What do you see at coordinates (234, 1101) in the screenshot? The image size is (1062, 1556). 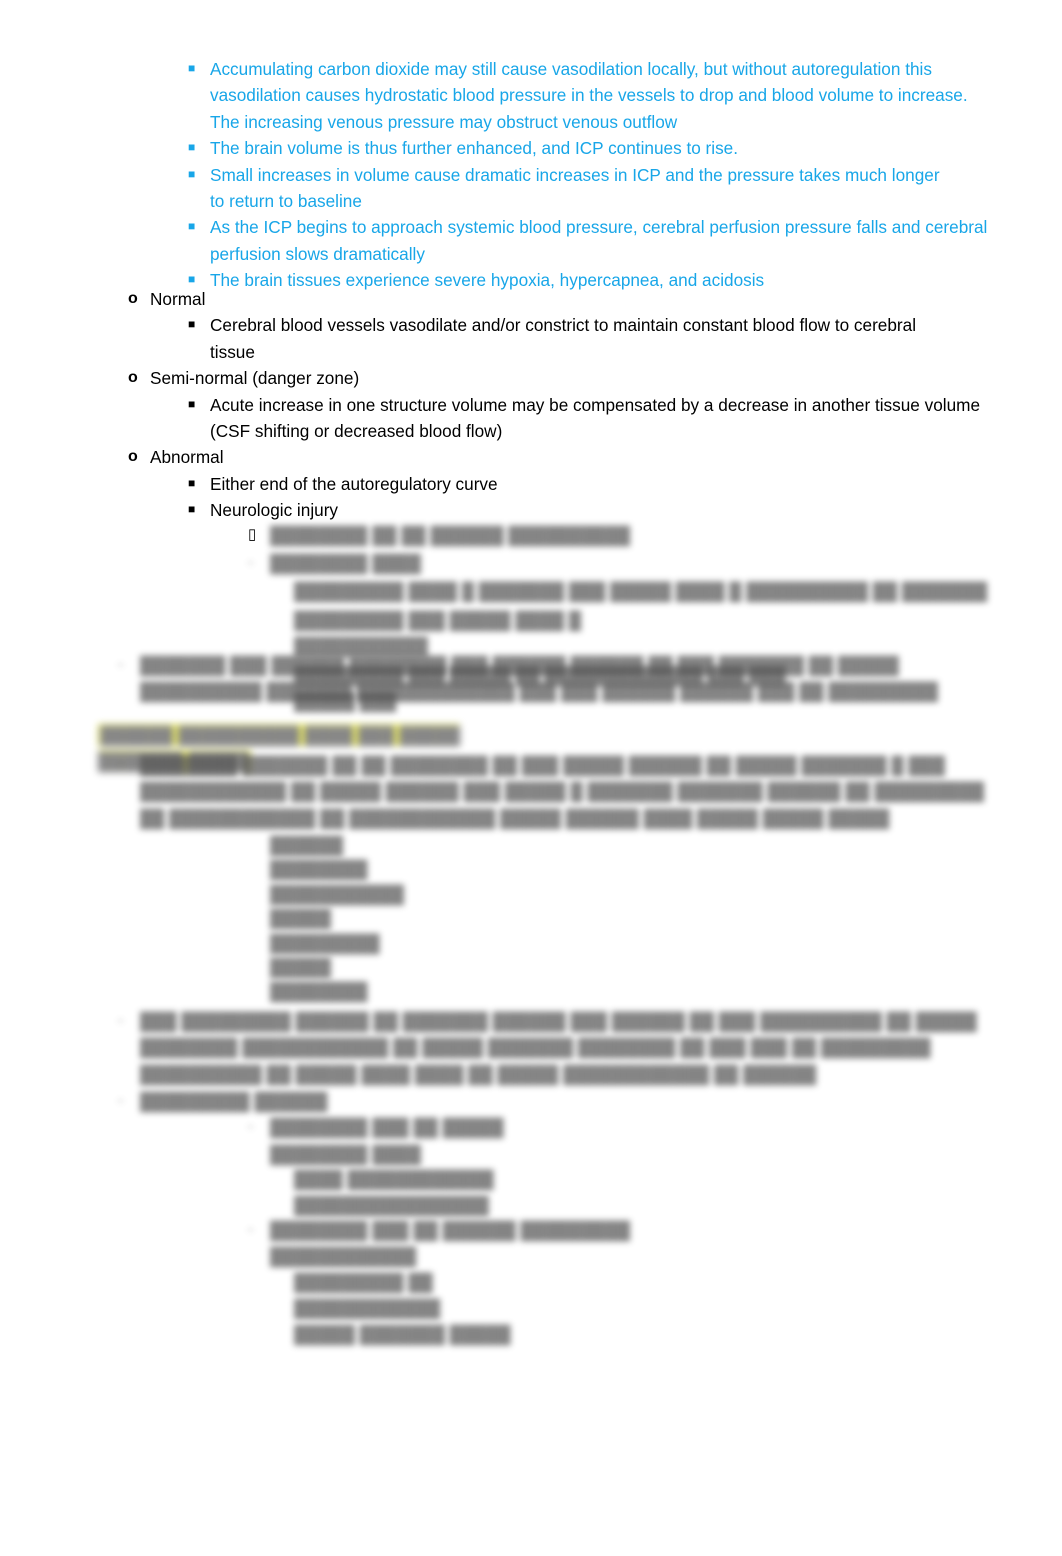 I see `obscured-heading: █████████ ██████` at bounding box center [234, 1101].